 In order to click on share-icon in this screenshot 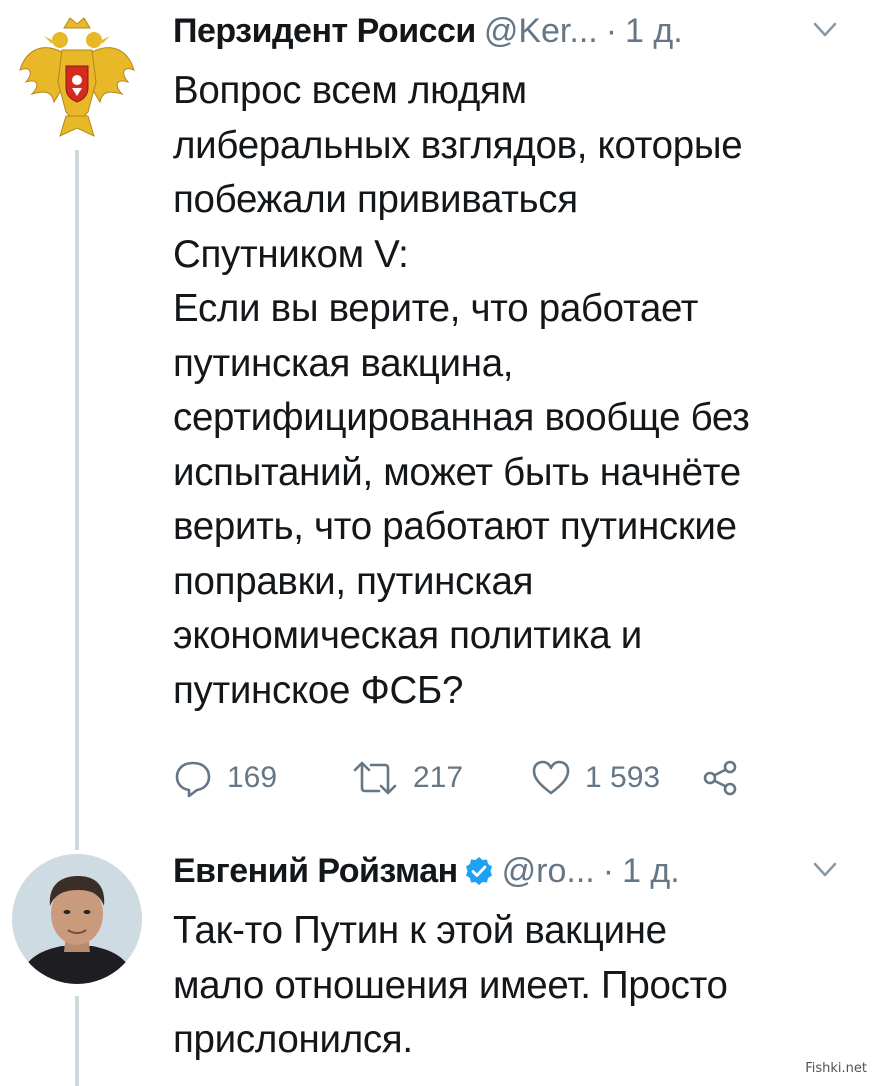, I will do `click(720, 778)`.